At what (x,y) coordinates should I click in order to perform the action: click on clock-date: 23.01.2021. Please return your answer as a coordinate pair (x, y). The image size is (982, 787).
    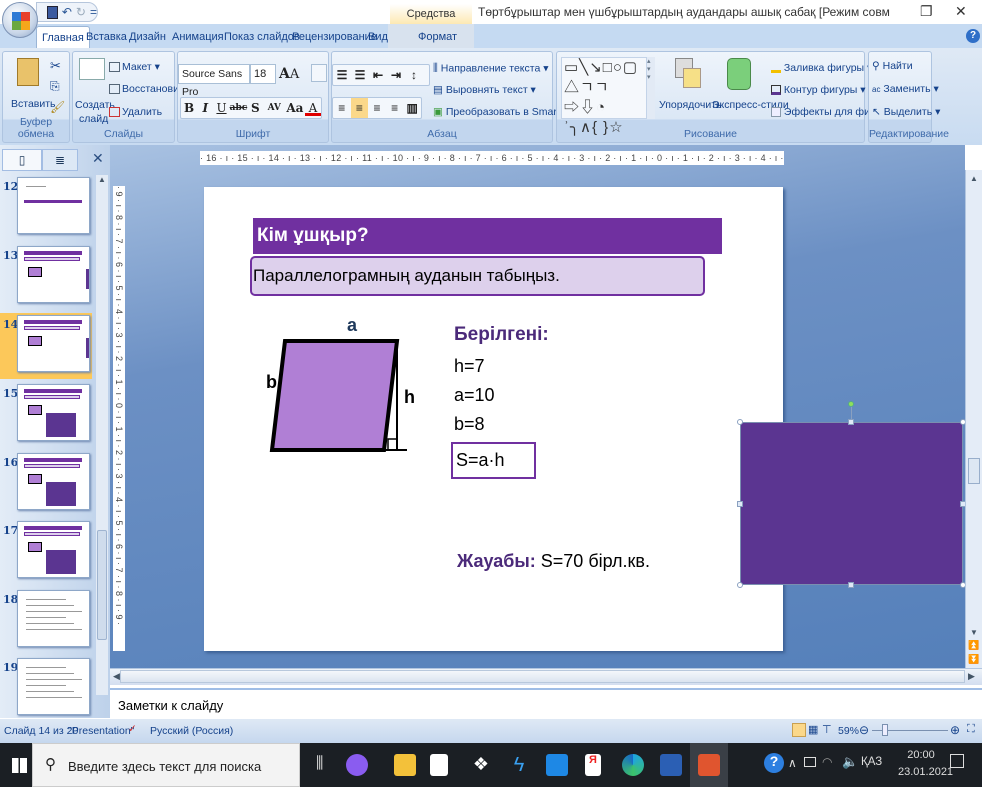
    Looking at the image, I should click on (925, 772).